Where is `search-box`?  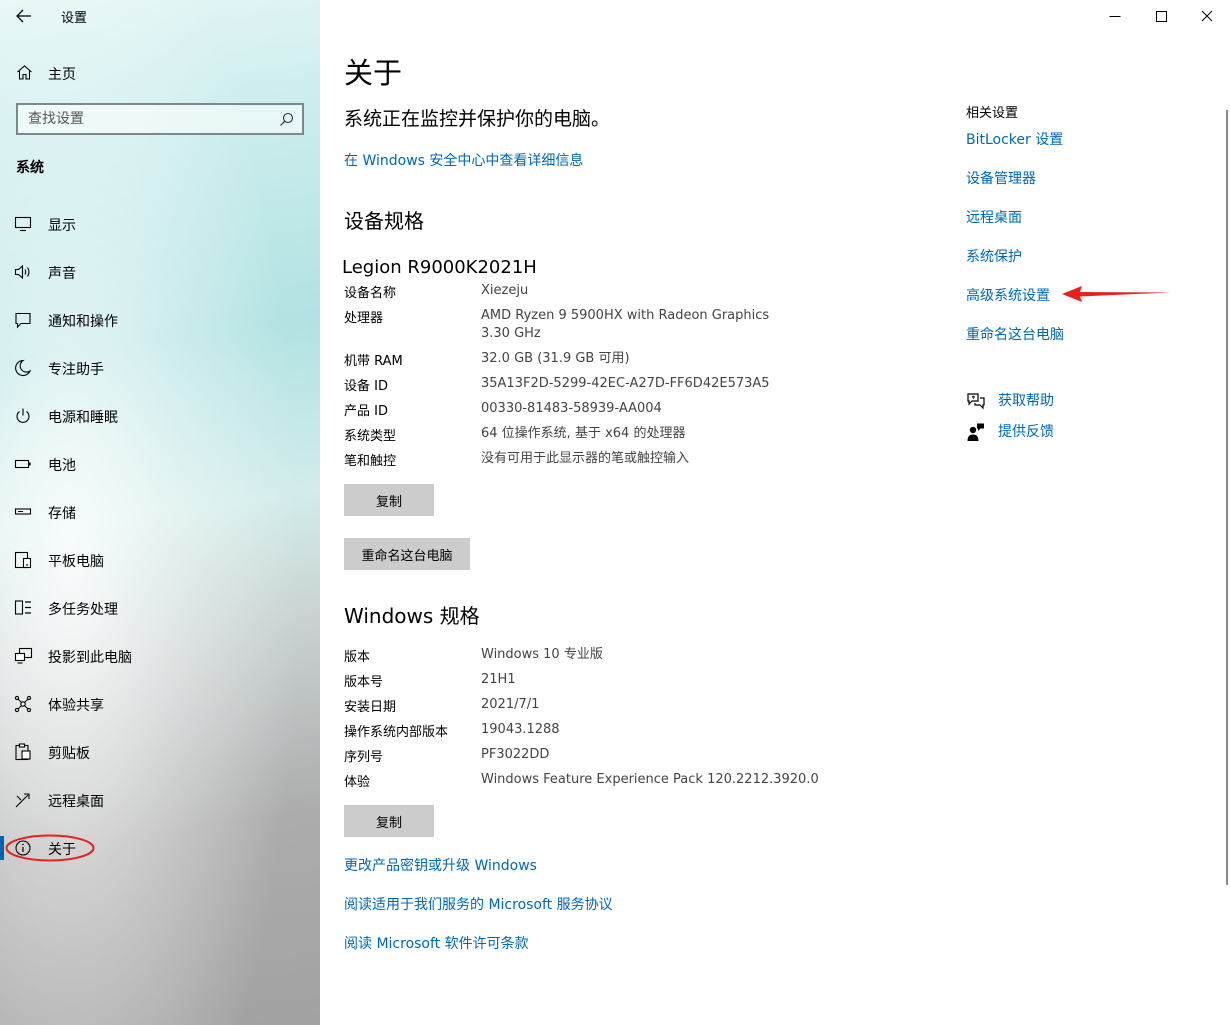 search-box is located at coordinates (160, 119).